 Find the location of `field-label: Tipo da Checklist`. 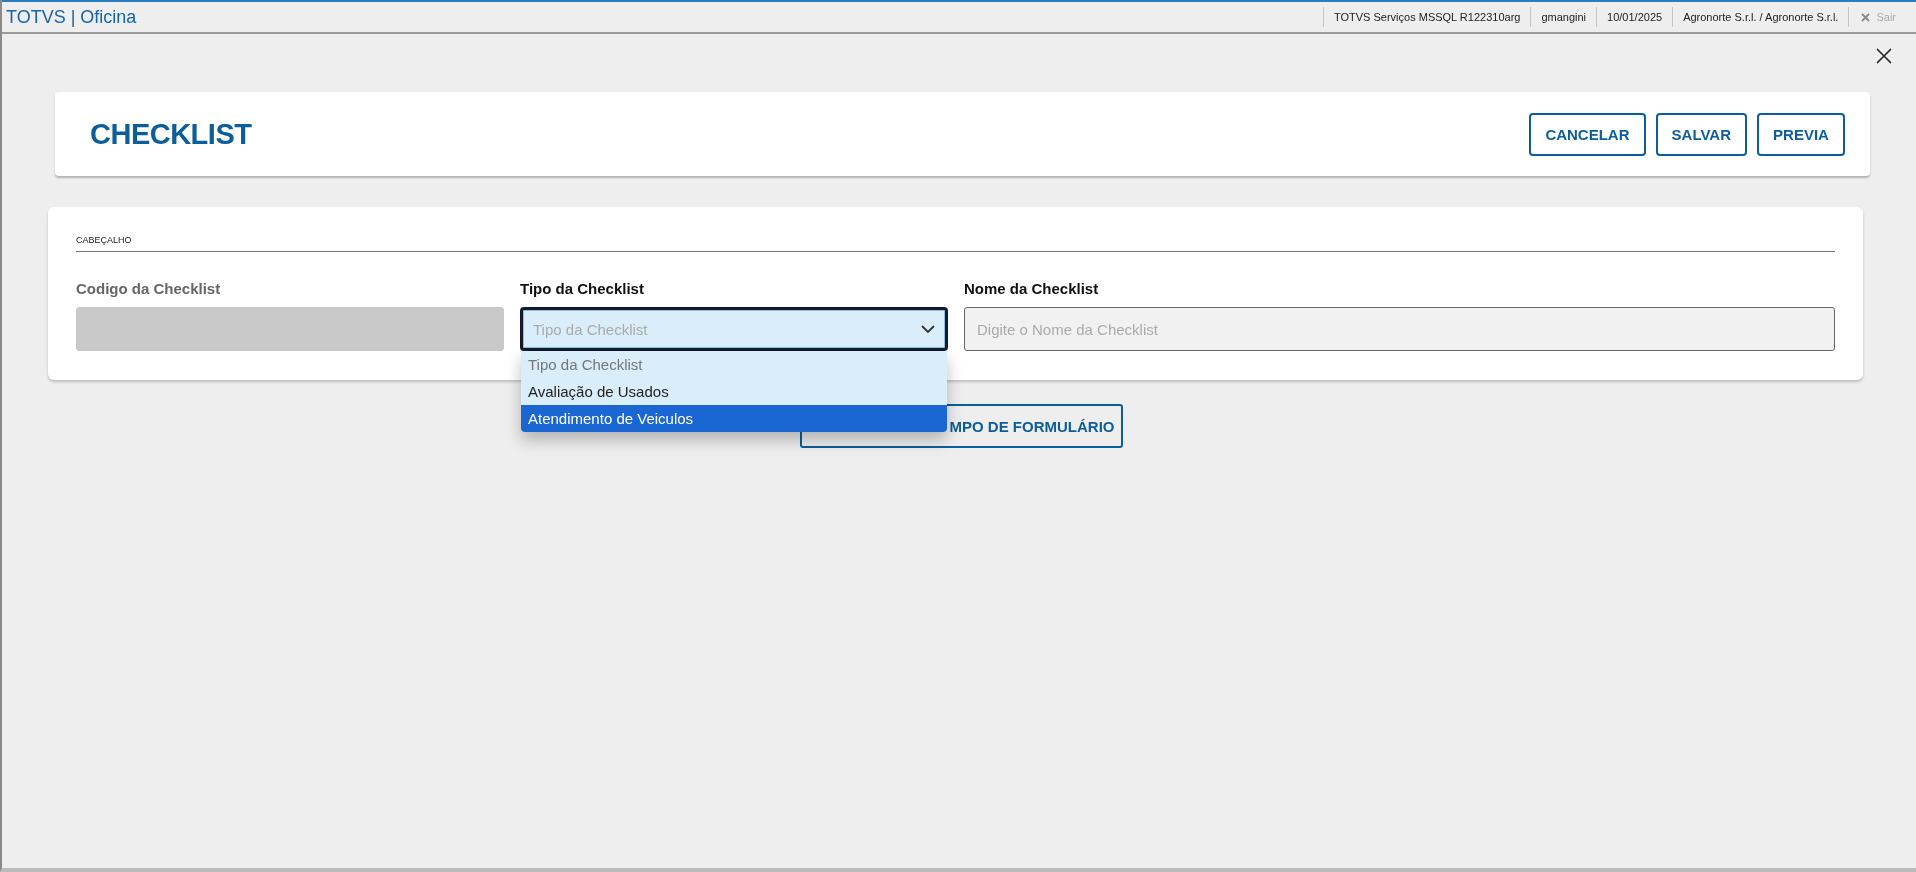

field-label: Tipo da Checklist is located at coordinates (582, 288).